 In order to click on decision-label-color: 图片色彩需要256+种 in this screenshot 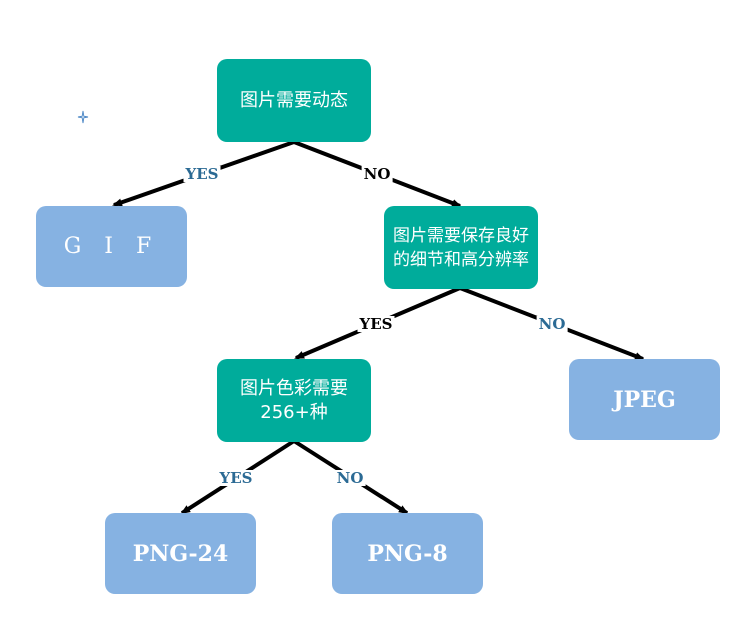, I will do `click(294, 400)`.